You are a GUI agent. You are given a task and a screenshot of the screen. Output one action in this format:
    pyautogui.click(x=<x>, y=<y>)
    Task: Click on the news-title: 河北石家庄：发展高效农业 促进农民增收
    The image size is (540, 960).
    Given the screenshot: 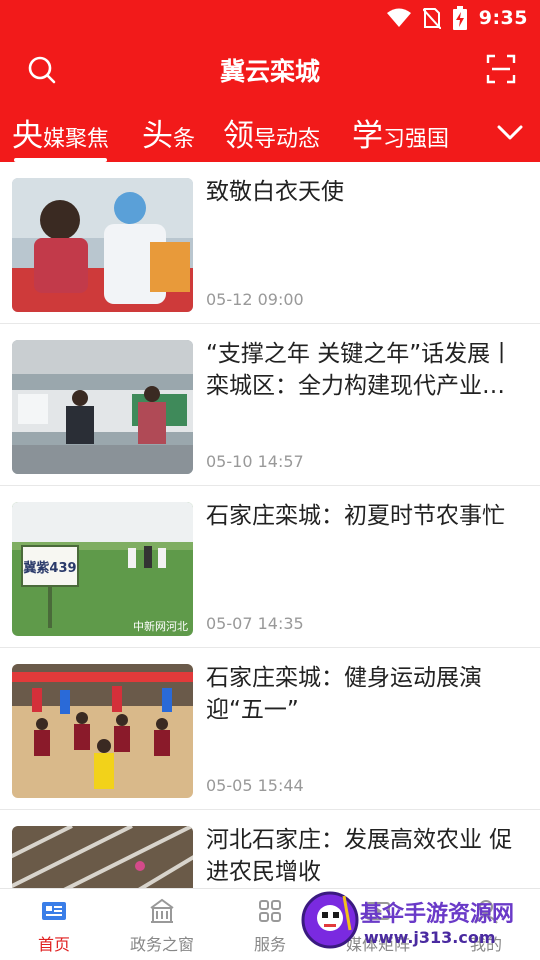 What is the action you would take?
    pyautogui.click(x=359, y=856)
    